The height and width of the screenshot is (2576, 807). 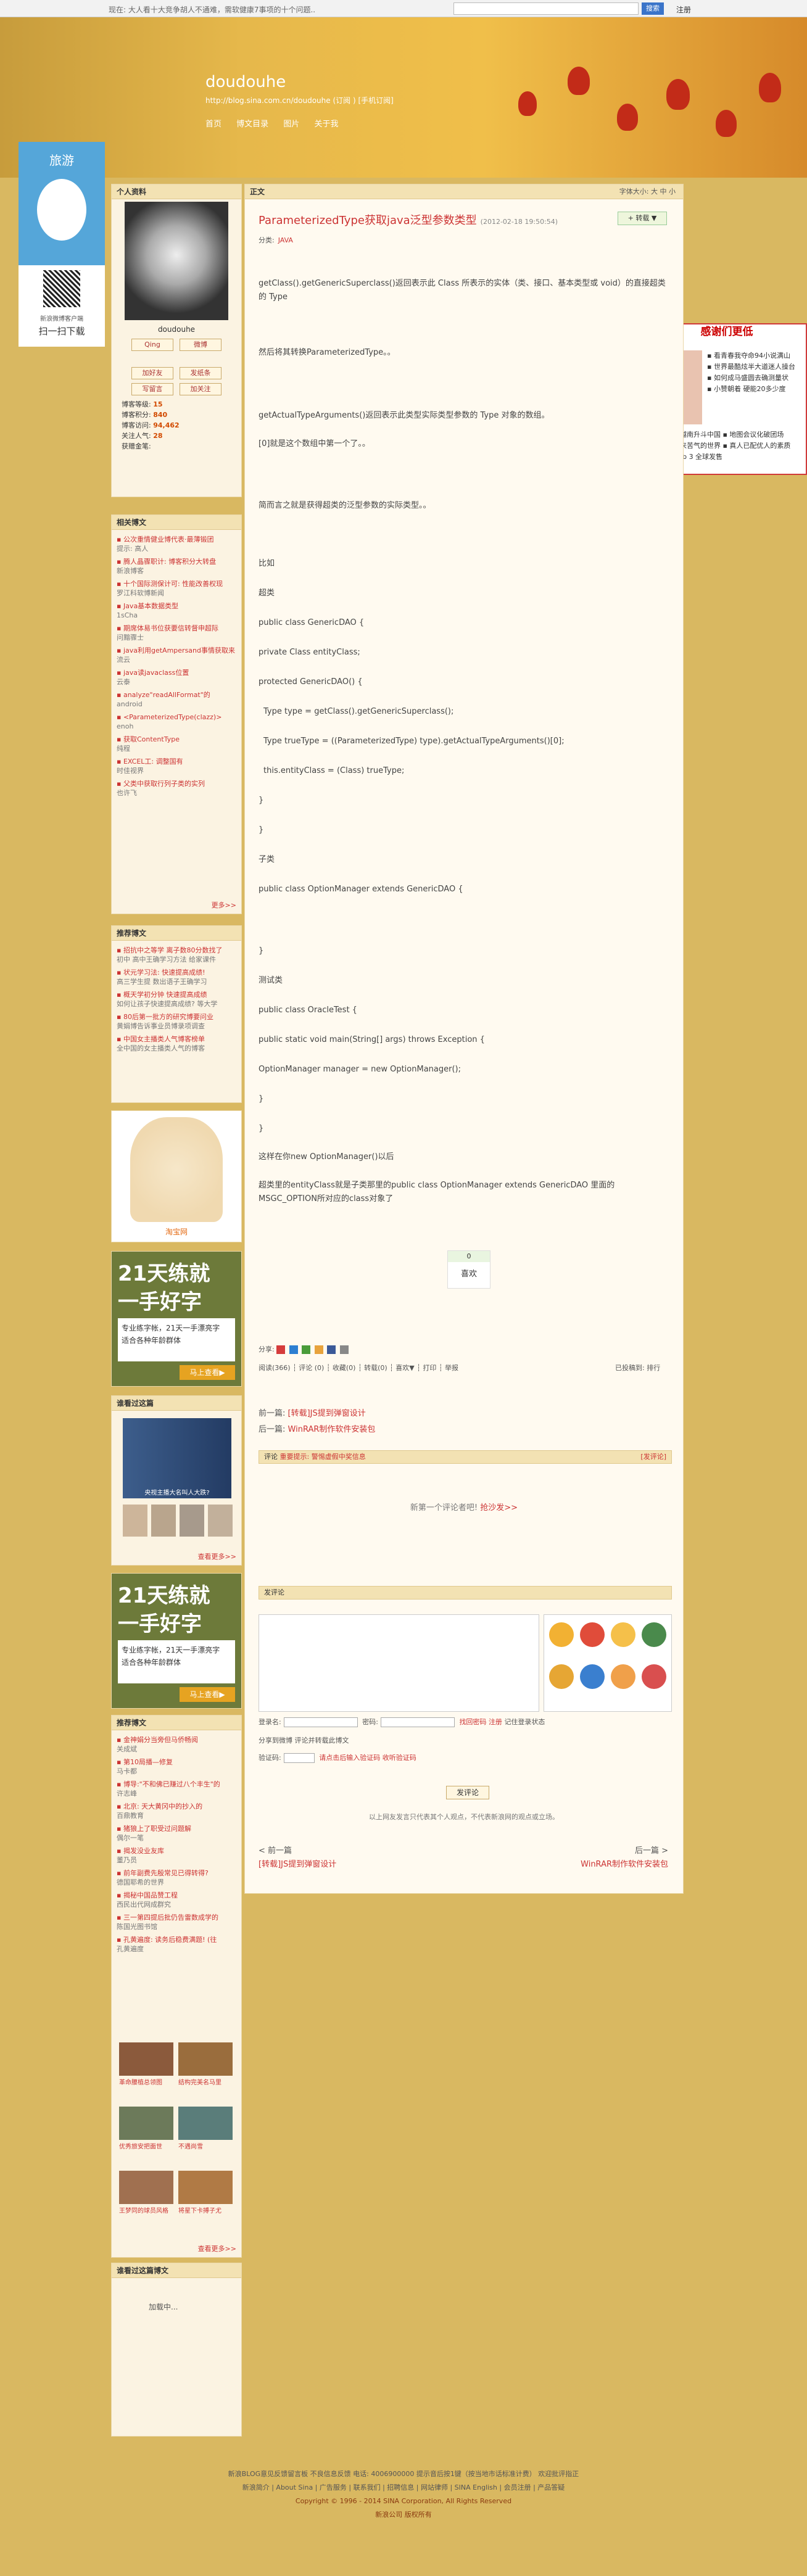 I want to click on find-password-link: 找回密码, so click(x=472, y=1722).